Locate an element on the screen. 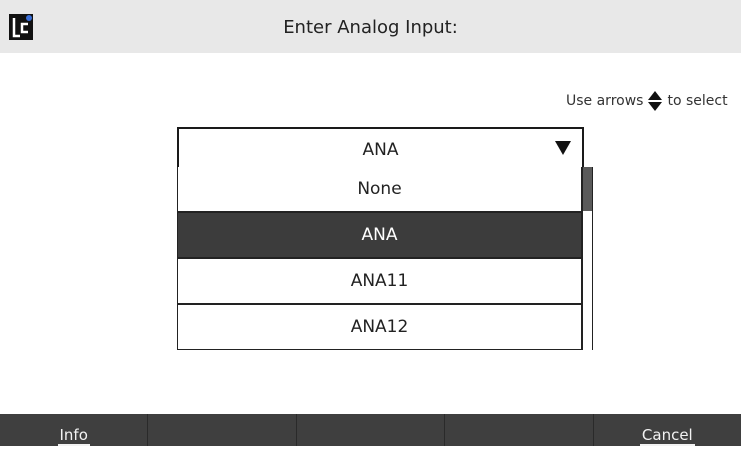 The image size is (741, 455). page-title: Enter Analog Input: is located at coordinates (370, 27).